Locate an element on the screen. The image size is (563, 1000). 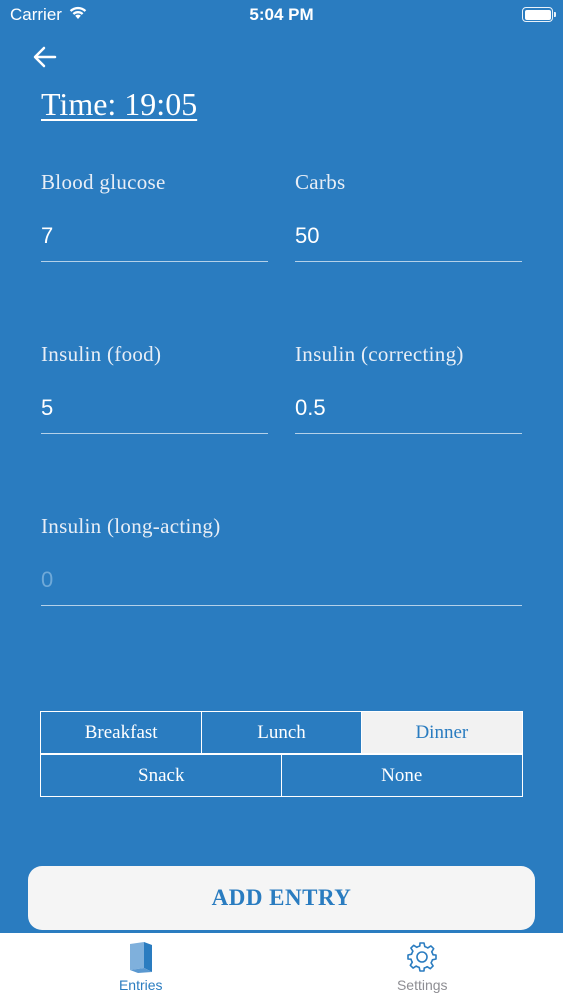
blood-glucose-label: Blood glucose is located at coordinates (103, 182).